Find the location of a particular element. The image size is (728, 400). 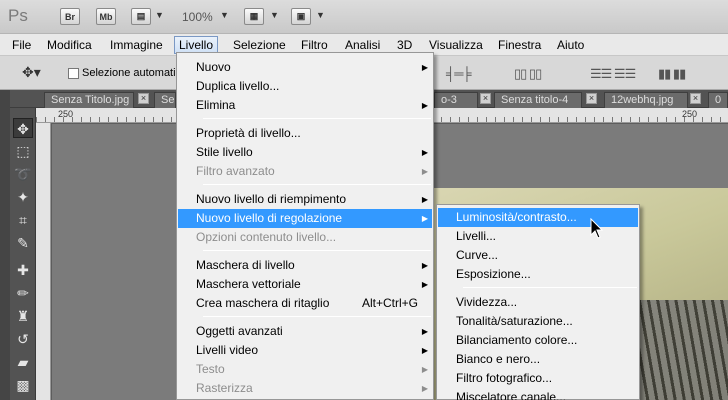

vertical-ruler is located at coordinates (43, 261).